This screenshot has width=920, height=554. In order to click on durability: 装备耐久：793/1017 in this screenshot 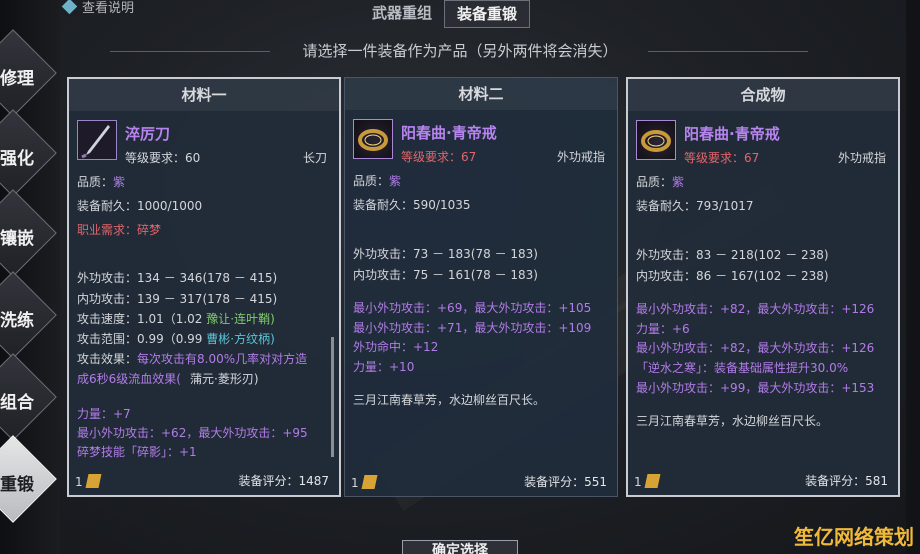, I will do `click(695, 206)`.